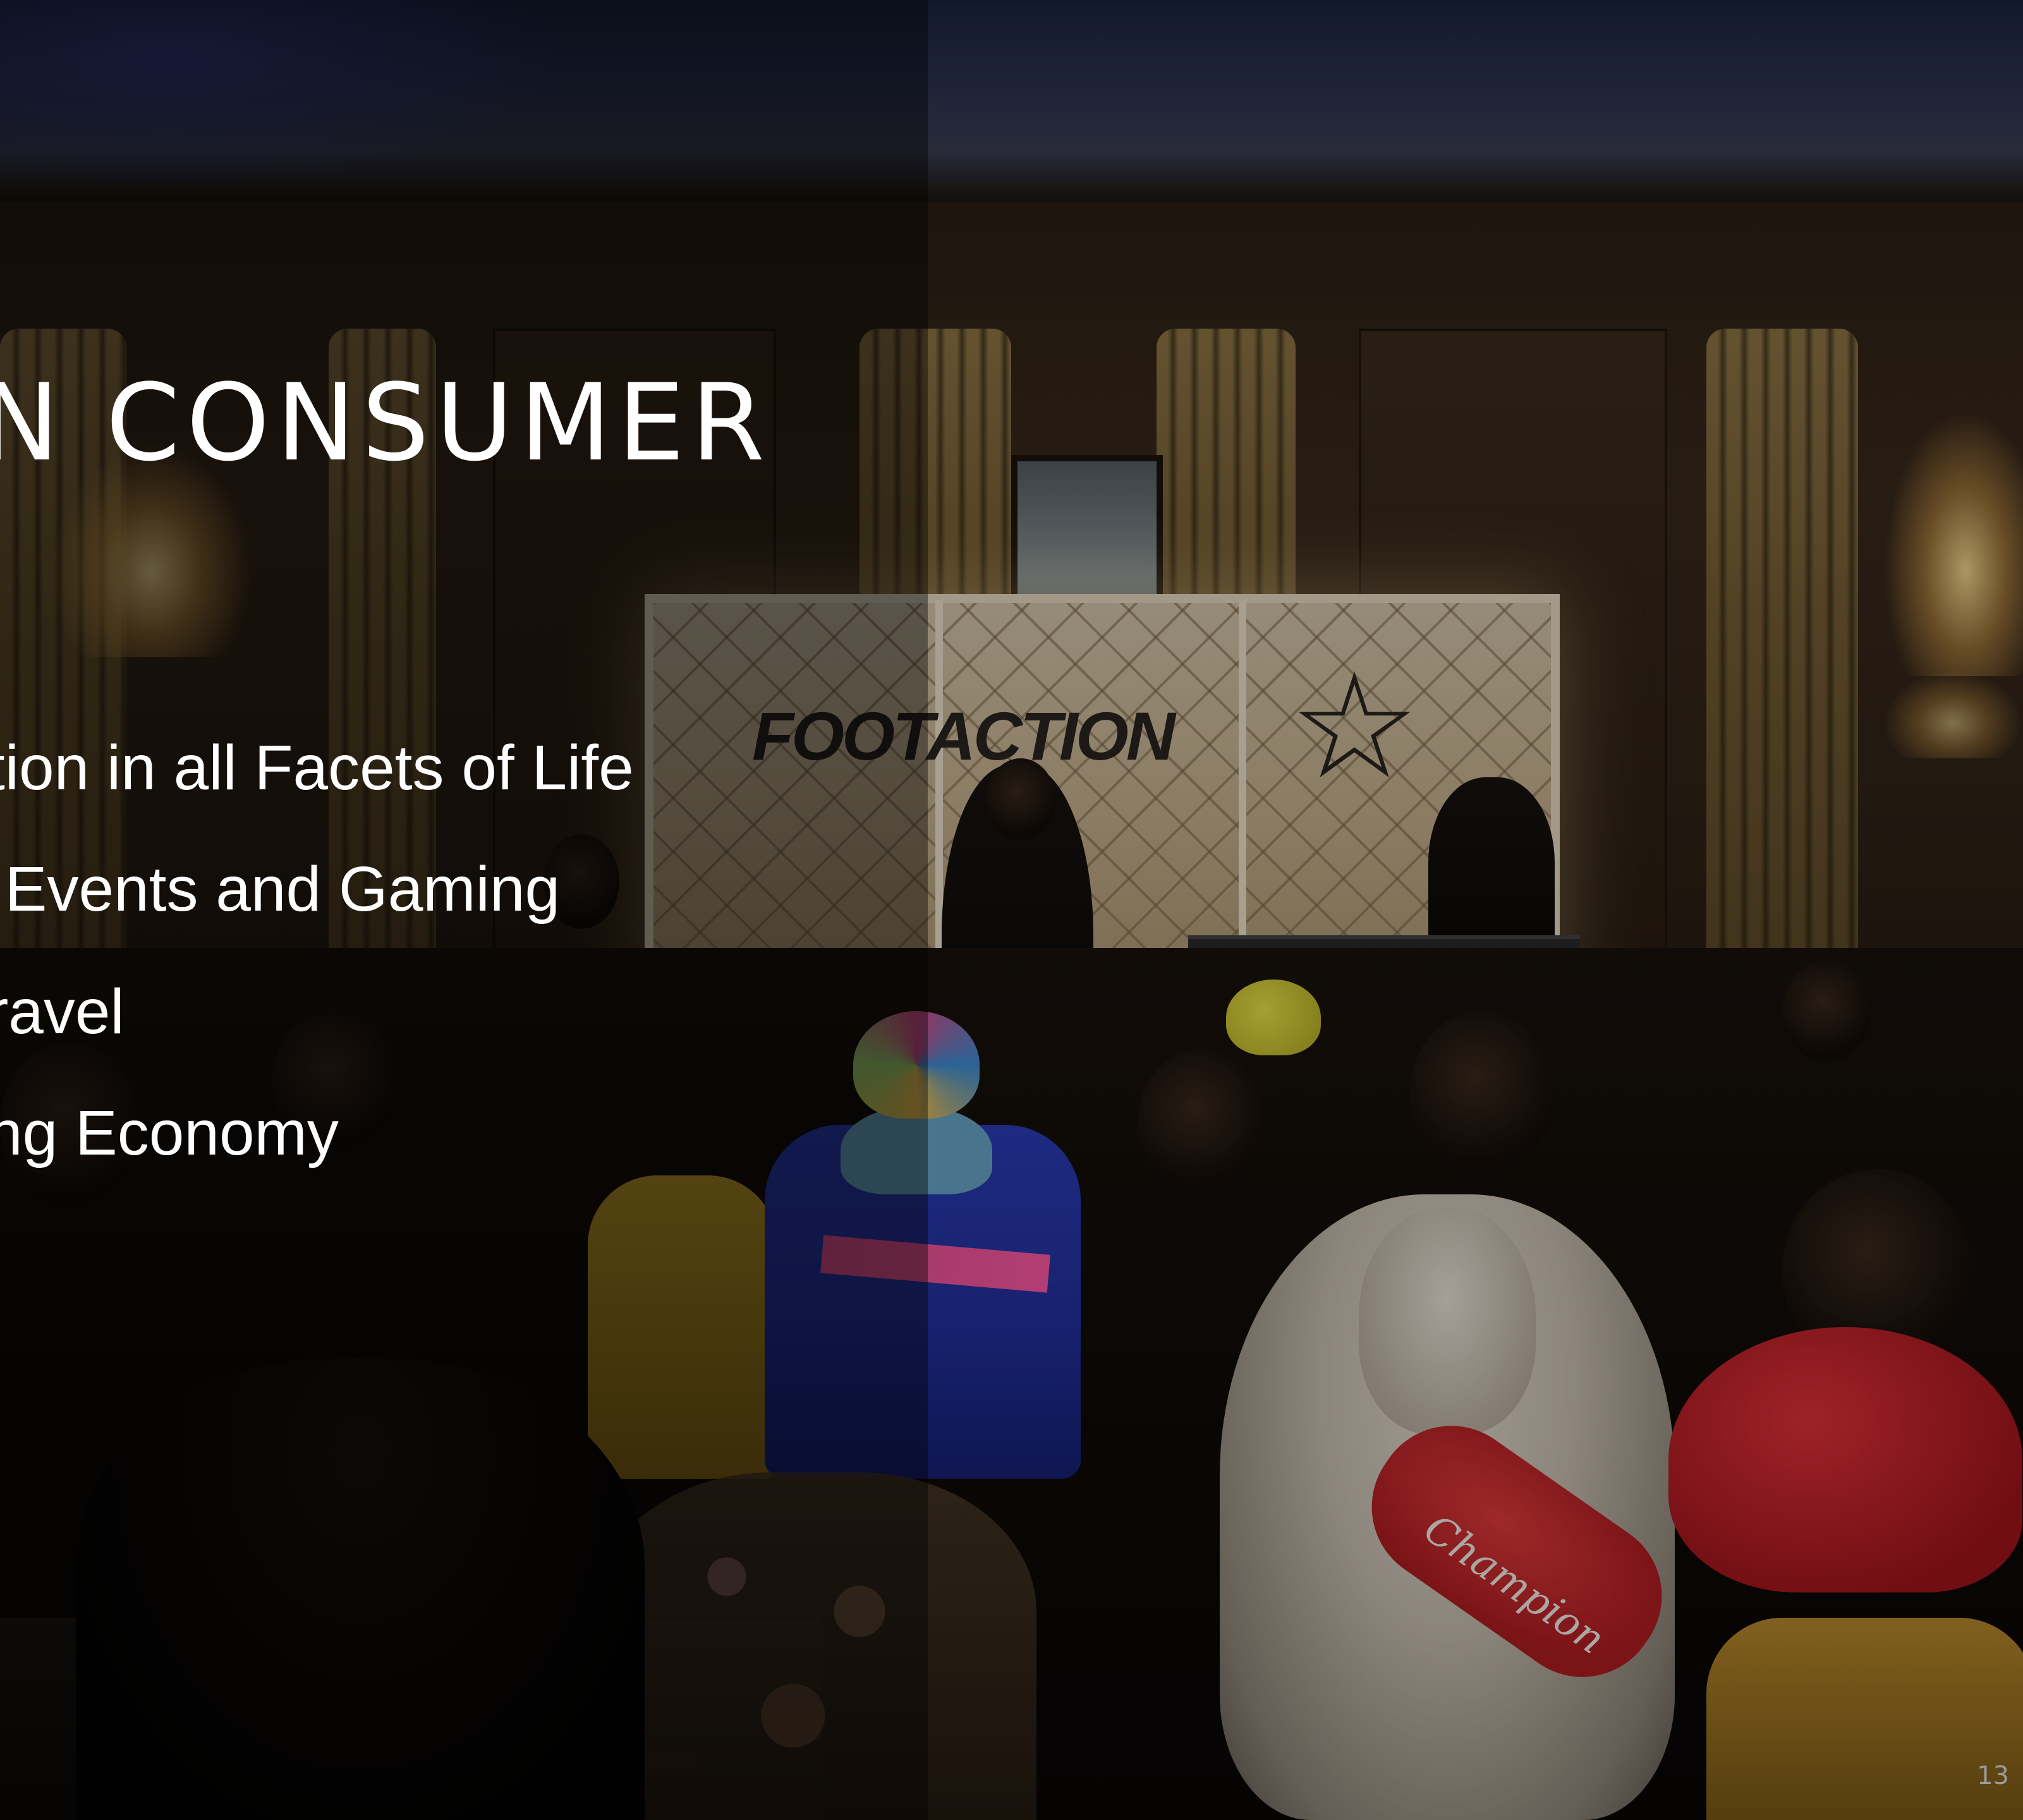 This screenshot has width=2023, height=1820. I want to click on bullet-item: tion in all Facets of Life, so click(317, 767).